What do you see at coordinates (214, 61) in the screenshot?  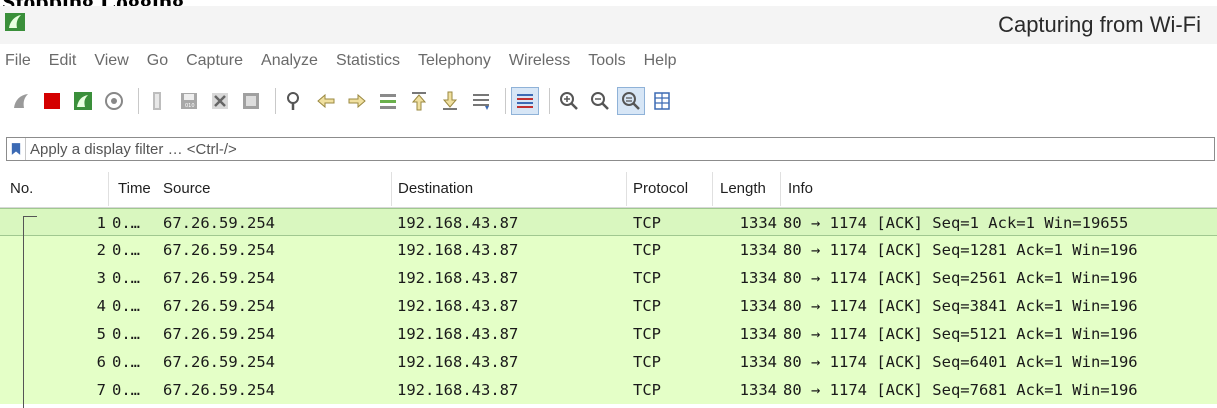 I see `menu-capture: Capture` at bounding box center [214, 61].